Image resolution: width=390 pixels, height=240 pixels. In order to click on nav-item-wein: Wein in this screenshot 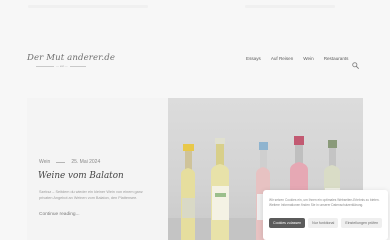, I will do `click(308, 58)`.